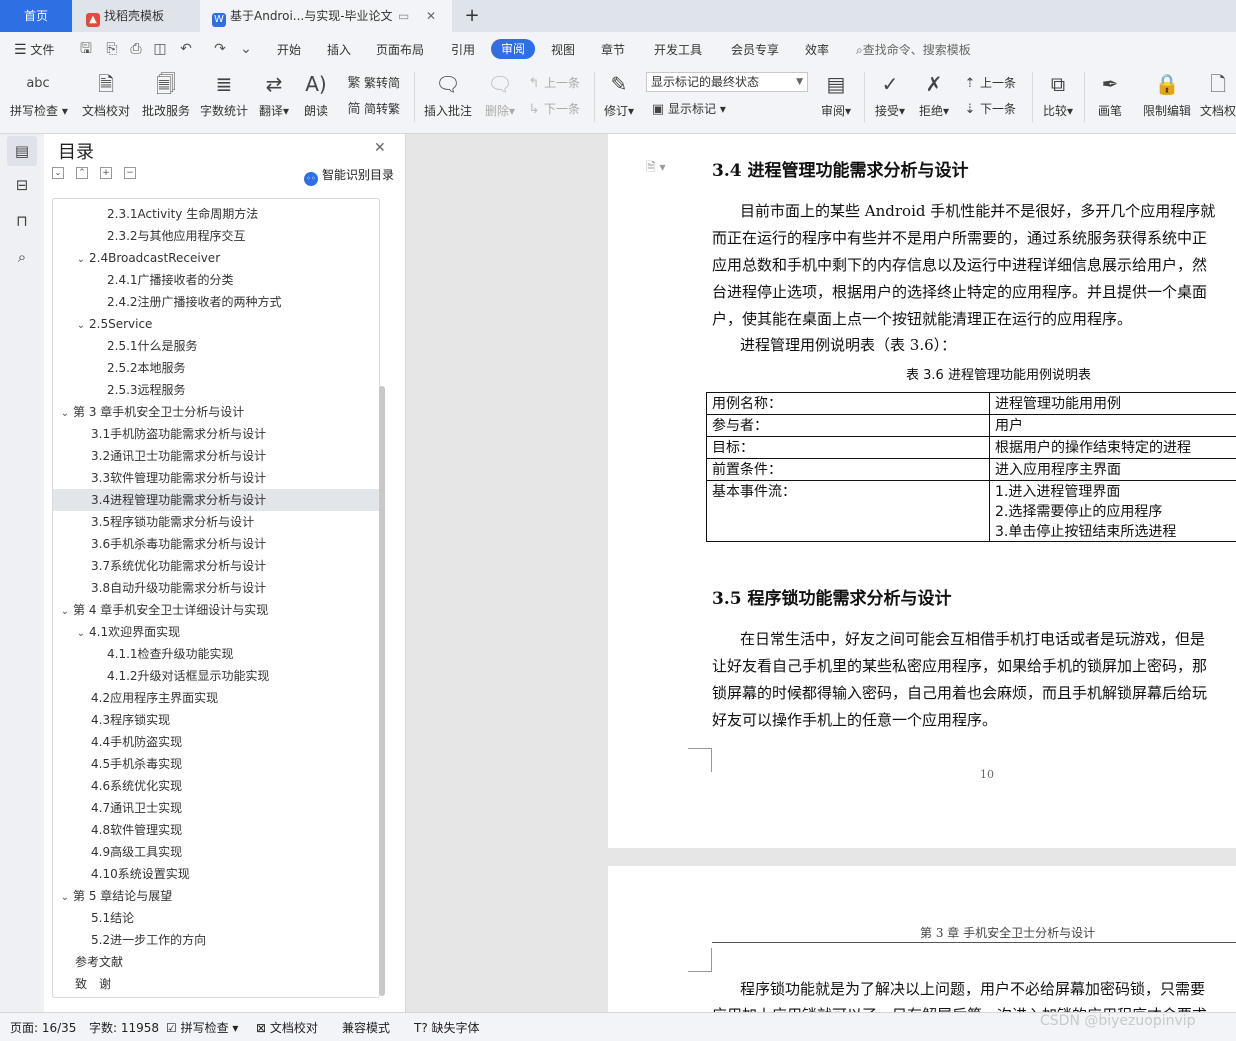 This screenshot has height=1041, width=1236. Describe the element at coordinates (216, 918) in the screenshot. I see `toc-item: 5.1结论` at that location.